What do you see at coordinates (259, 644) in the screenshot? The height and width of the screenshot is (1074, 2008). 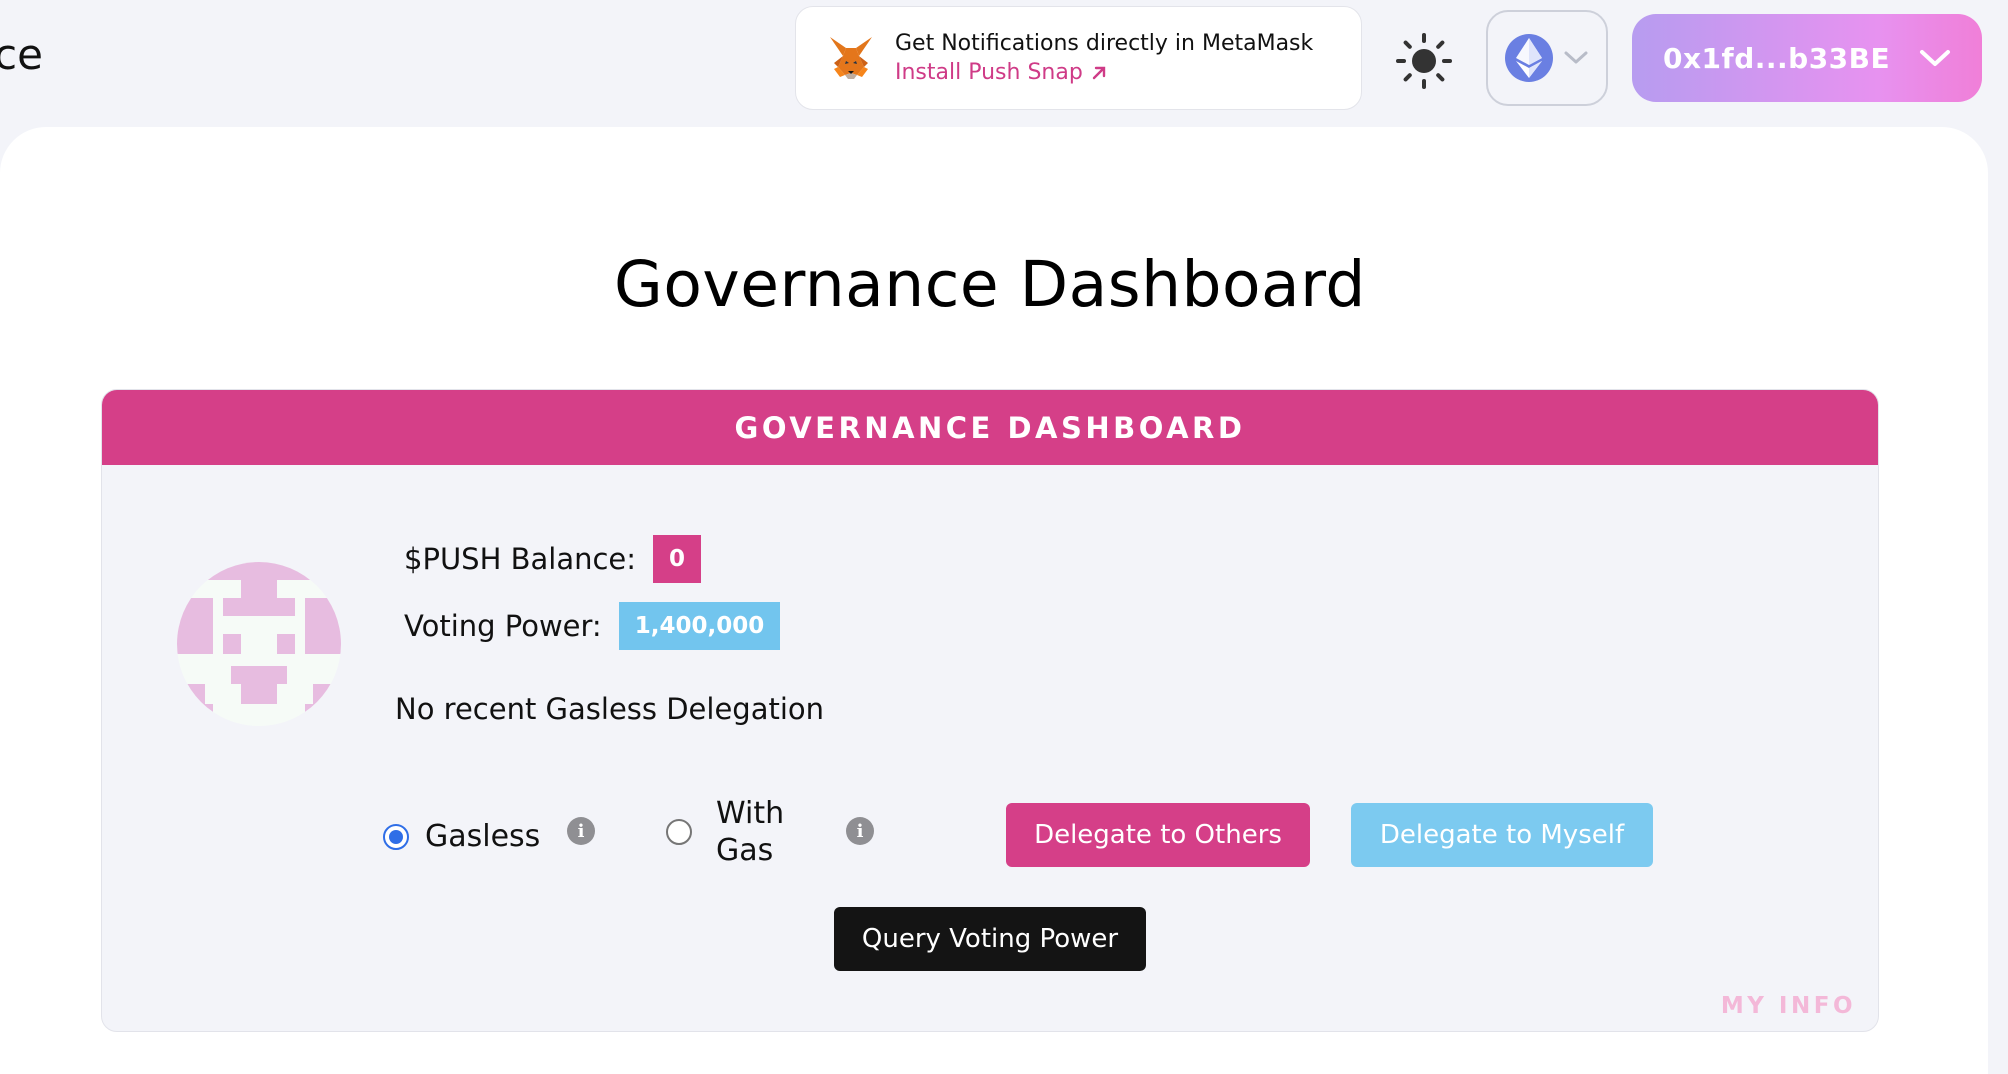 I see `avatar` at bounding box center [259, 644].